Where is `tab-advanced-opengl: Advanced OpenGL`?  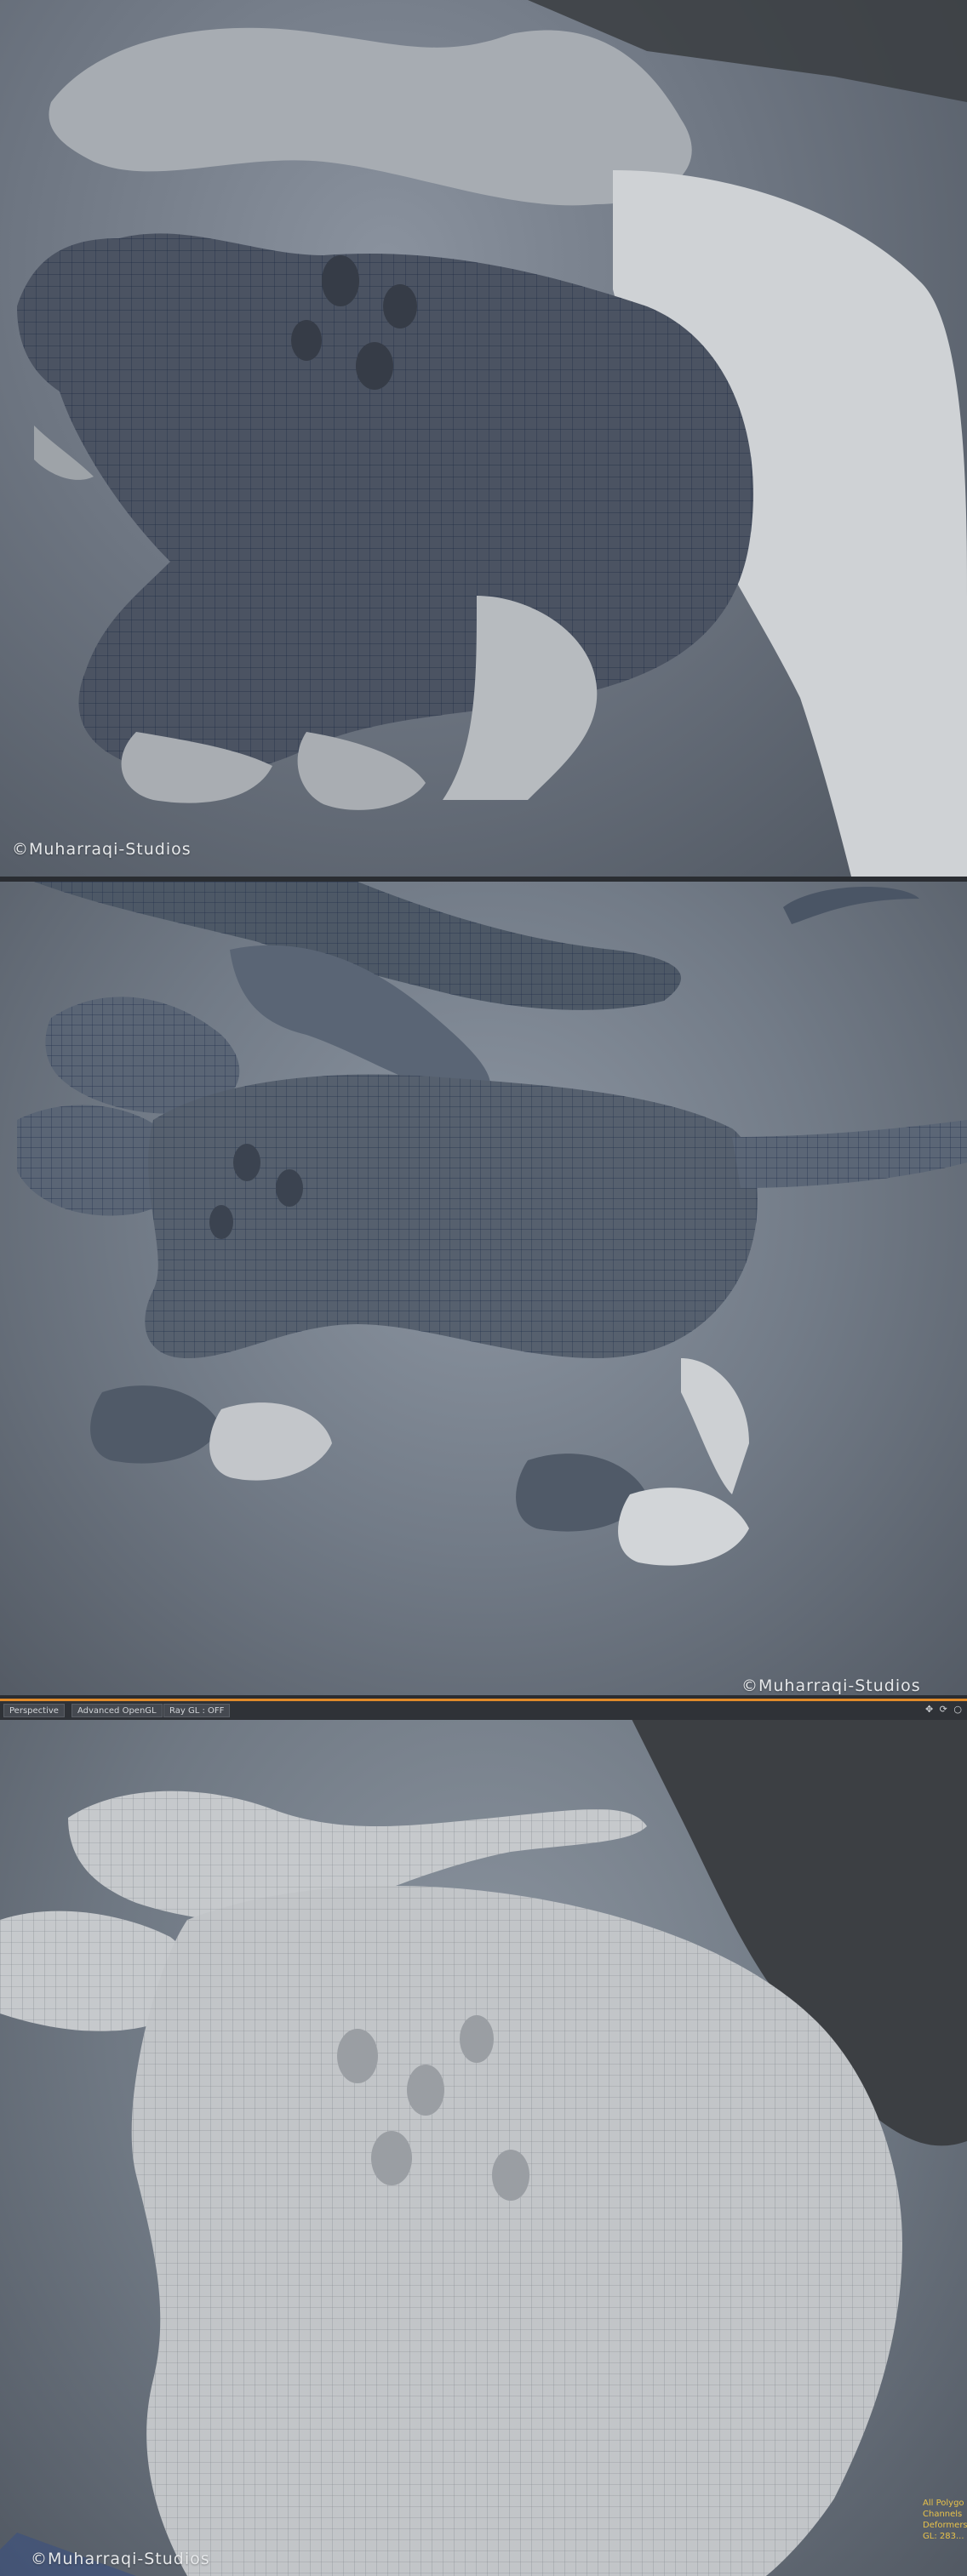 tab-advanced-opengl: Advanced OpenGL is located at coordinates (117, 1710).